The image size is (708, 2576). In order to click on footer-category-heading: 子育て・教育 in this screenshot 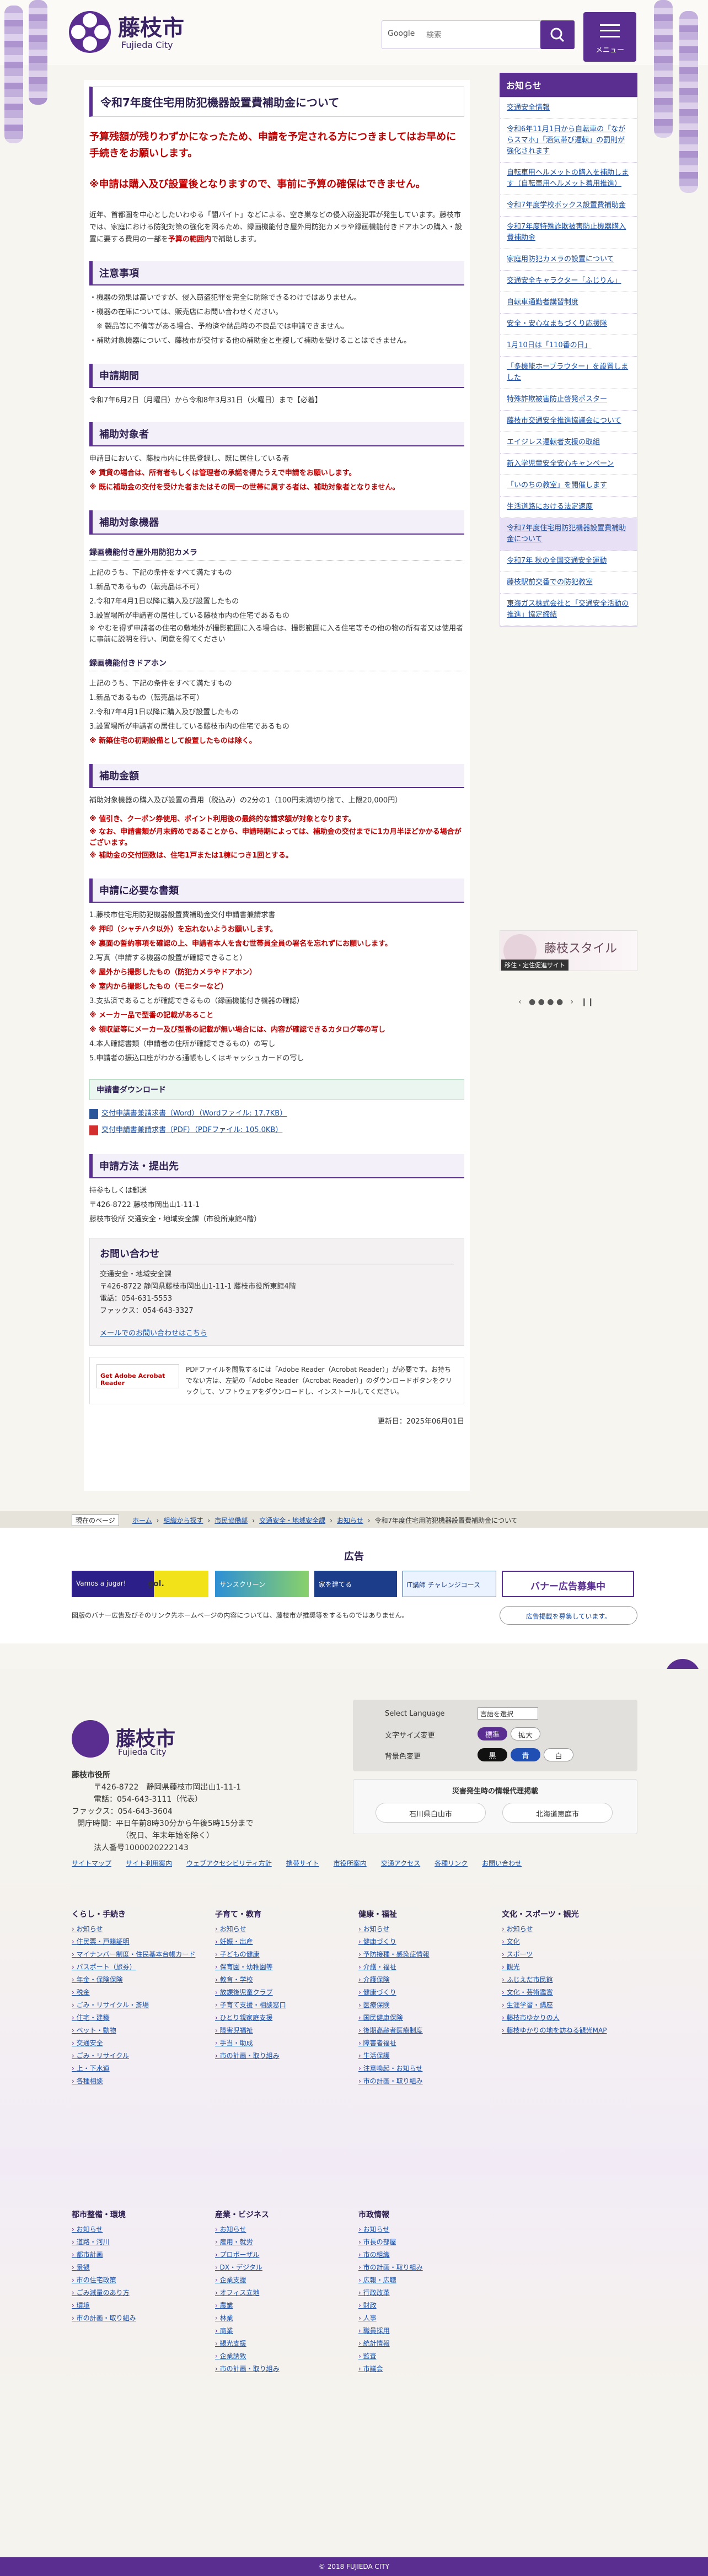, I will do `click(278, 1915)`.